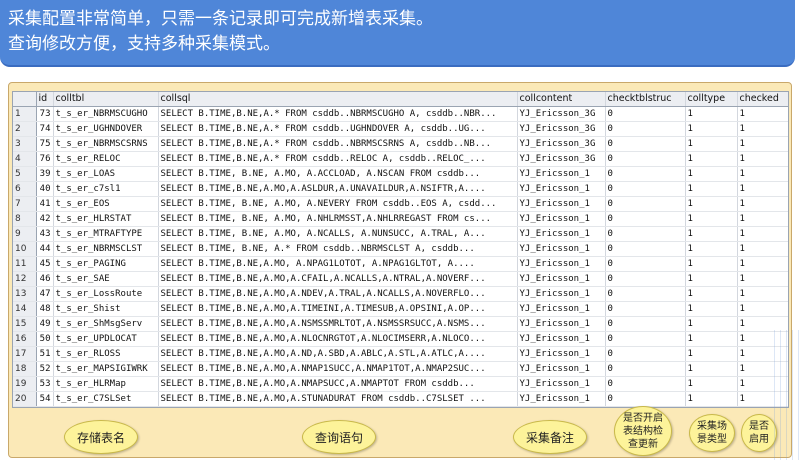 The height and width of the screenshot is (460, 800). I want to click on table-cell: t_s_er_PAGING, so click(106, 264).